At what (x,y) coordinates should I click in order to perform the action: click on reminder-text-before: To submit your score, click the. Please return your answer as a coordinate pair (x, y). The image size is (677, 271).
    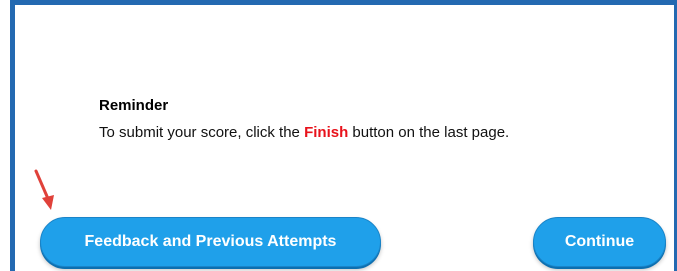
    Looking at the image, I should click on (202, 132).